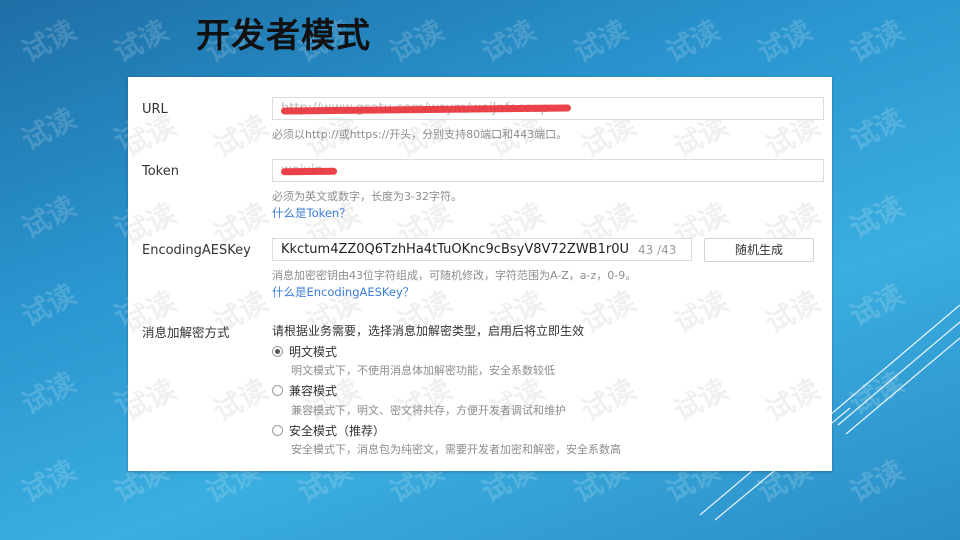  What do you see at coordinates (313, 352) in the screenshot?
I see `radio-label: 明文模式` at bounding box center [313, 352].